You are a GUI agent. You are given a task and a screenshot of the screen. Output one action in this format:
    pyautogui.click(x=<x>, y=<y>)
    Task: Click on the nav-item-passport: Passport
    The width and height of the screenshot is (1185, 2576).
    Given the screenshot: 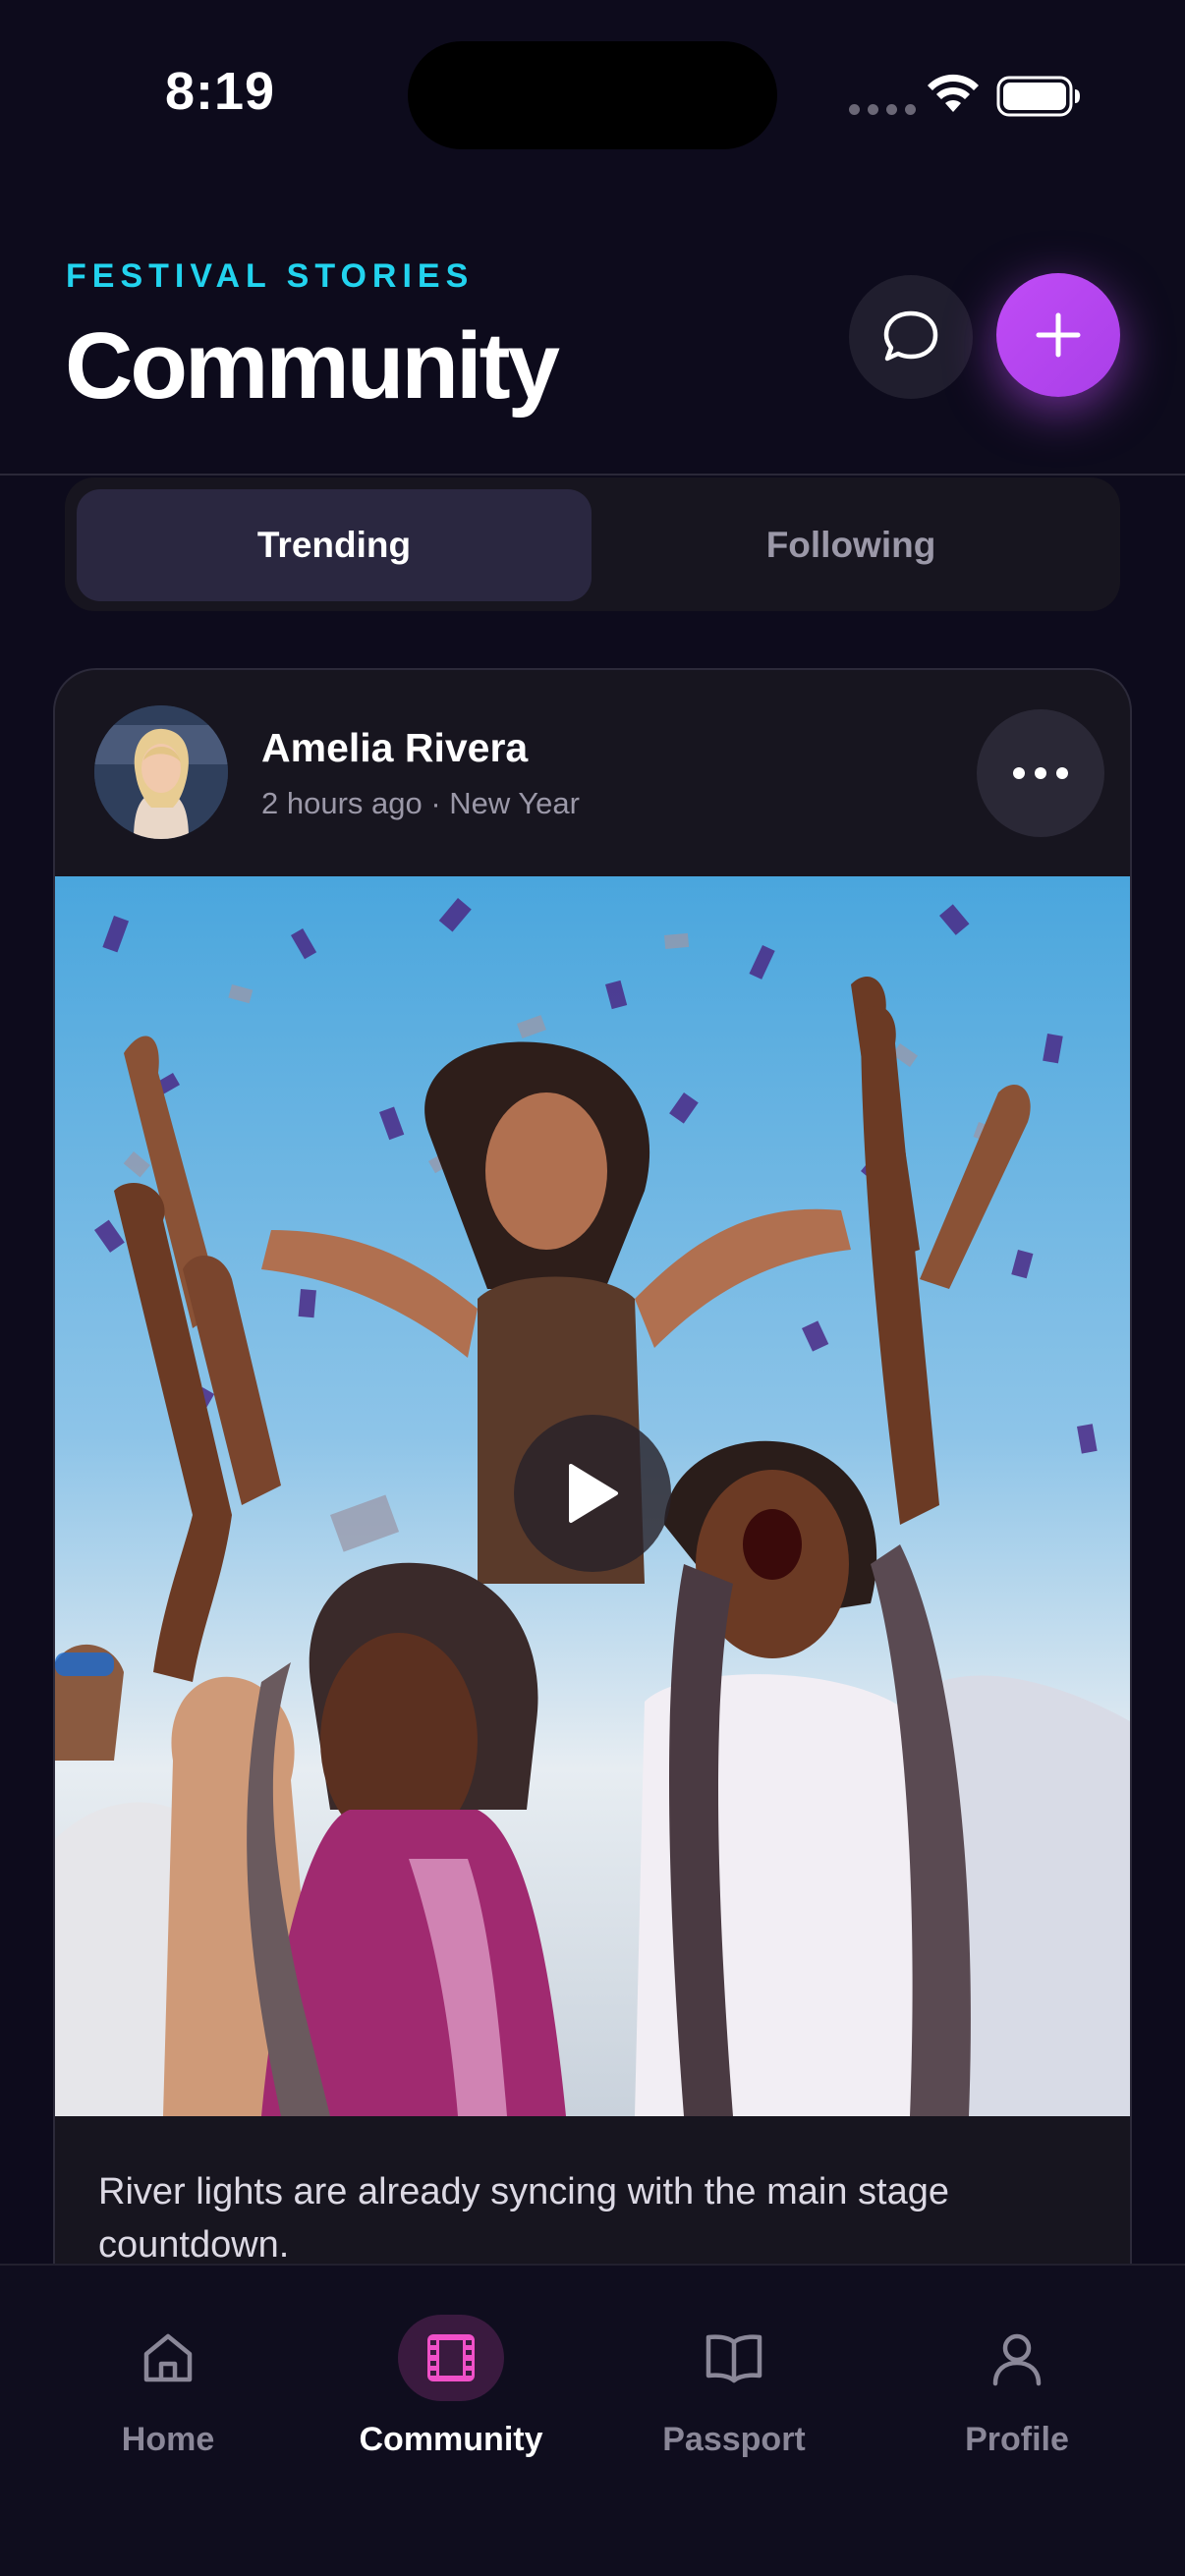 What is the action you would take?
    pyautogui.click(x=734, y=2389)
    